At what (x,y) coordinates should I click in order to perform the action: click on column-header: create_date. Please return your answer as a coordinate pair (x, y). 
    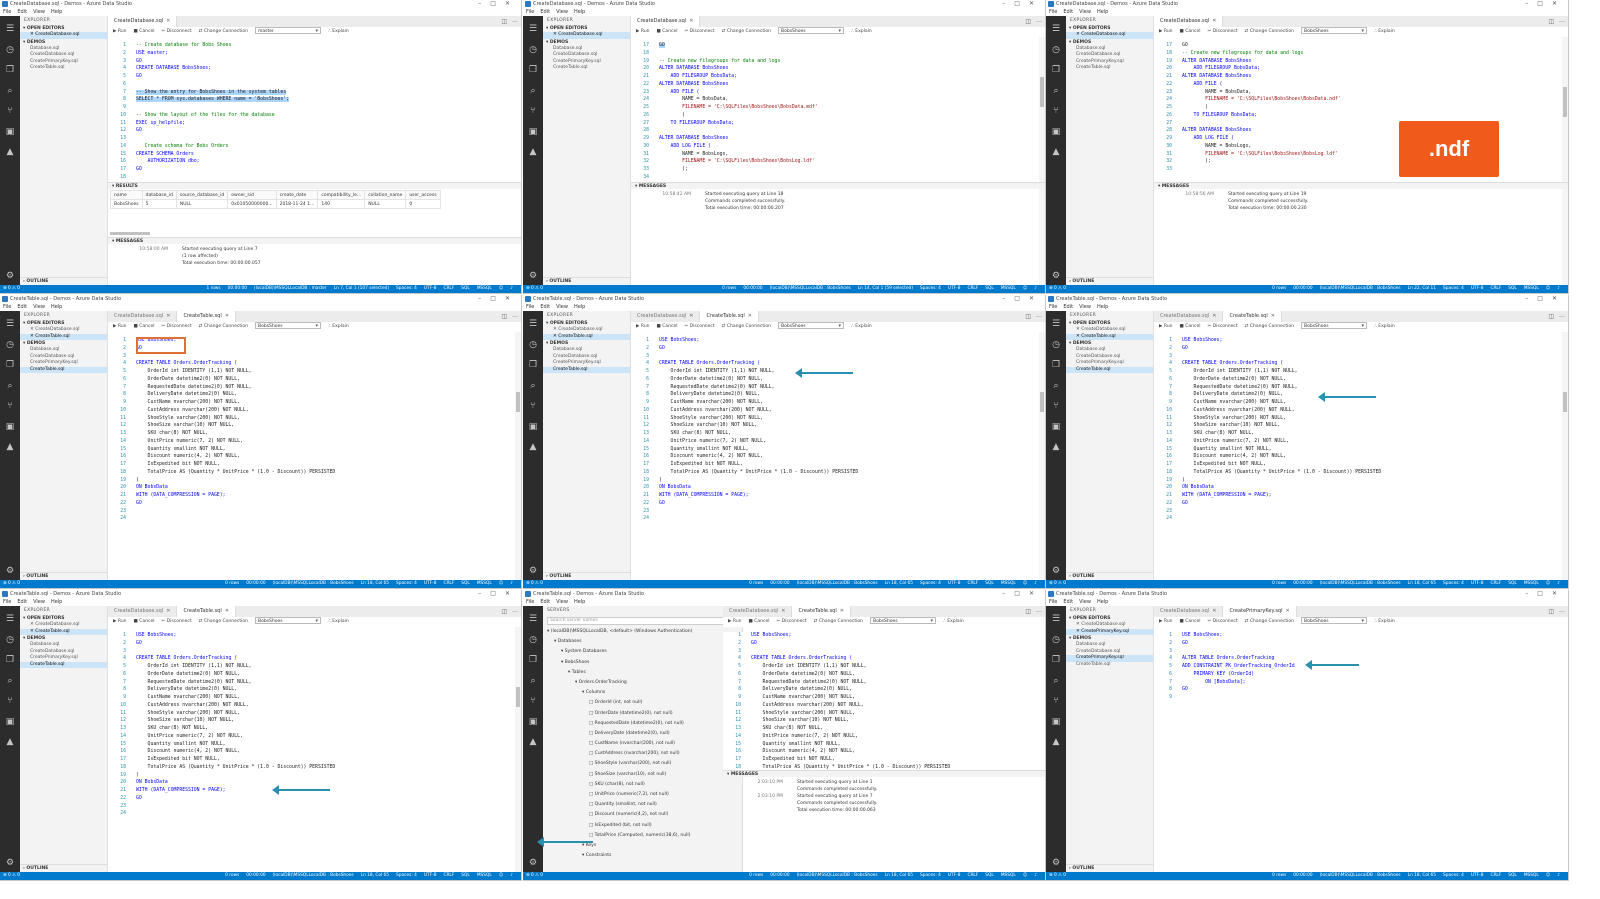
    Looking at the image, I should click on (297, 195).